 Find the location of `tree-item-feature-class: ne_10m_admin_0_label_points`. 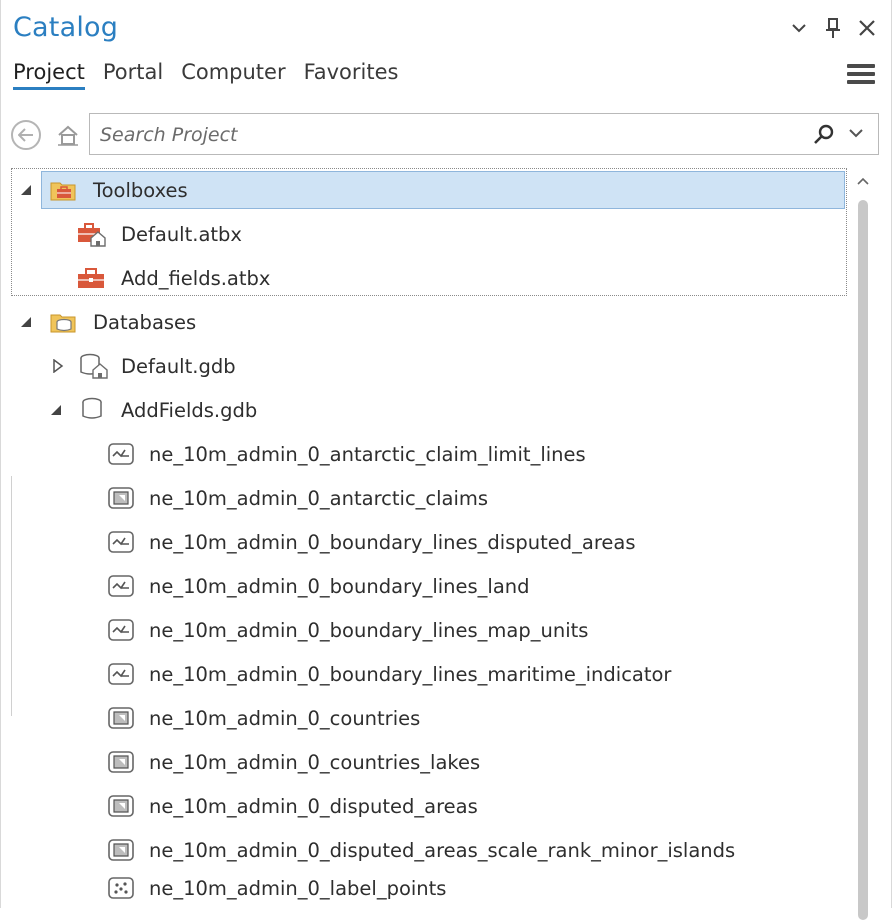

tree-item-feature-class: ne_10m_admin_0_label_points is located at coordinates (427, 888).